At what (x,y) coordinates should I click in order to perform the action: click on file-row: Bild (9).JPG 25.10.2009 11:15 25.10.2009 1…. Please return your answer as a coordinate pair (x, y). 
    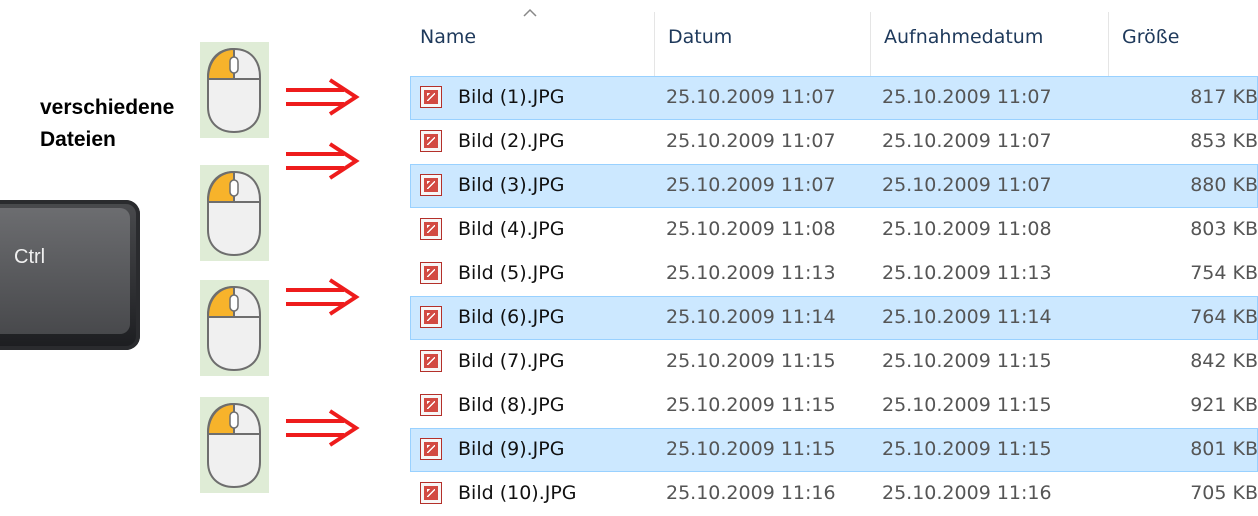
    Looking at the image, I should click on (834, 450).